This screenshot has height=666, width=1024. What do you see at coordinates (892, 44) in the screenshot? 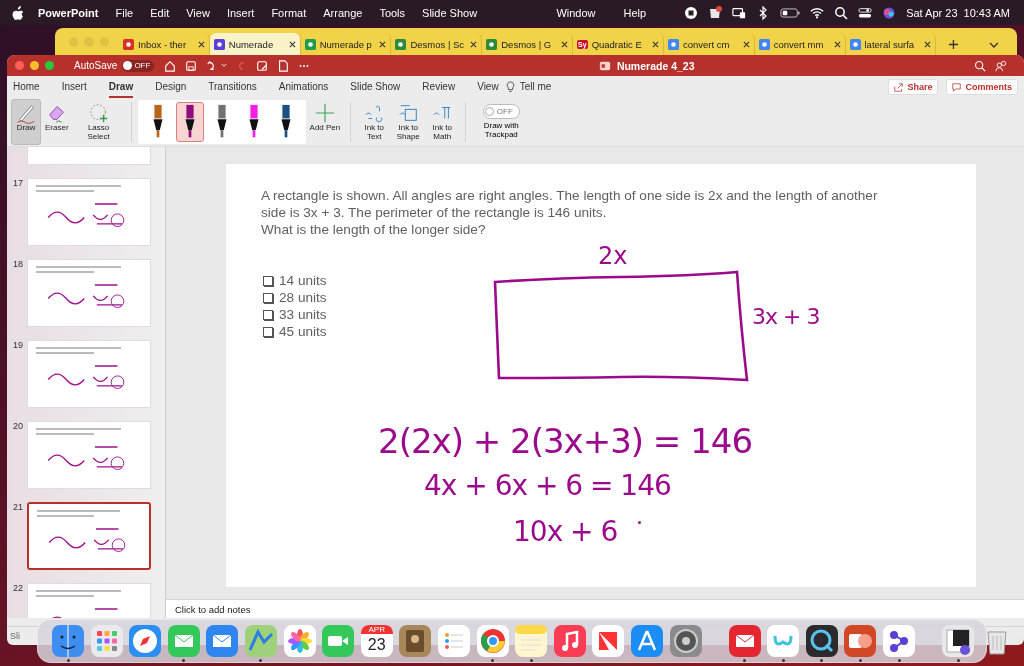
I see `tab-title: lateral surfa` at bounding box center [892, 44].